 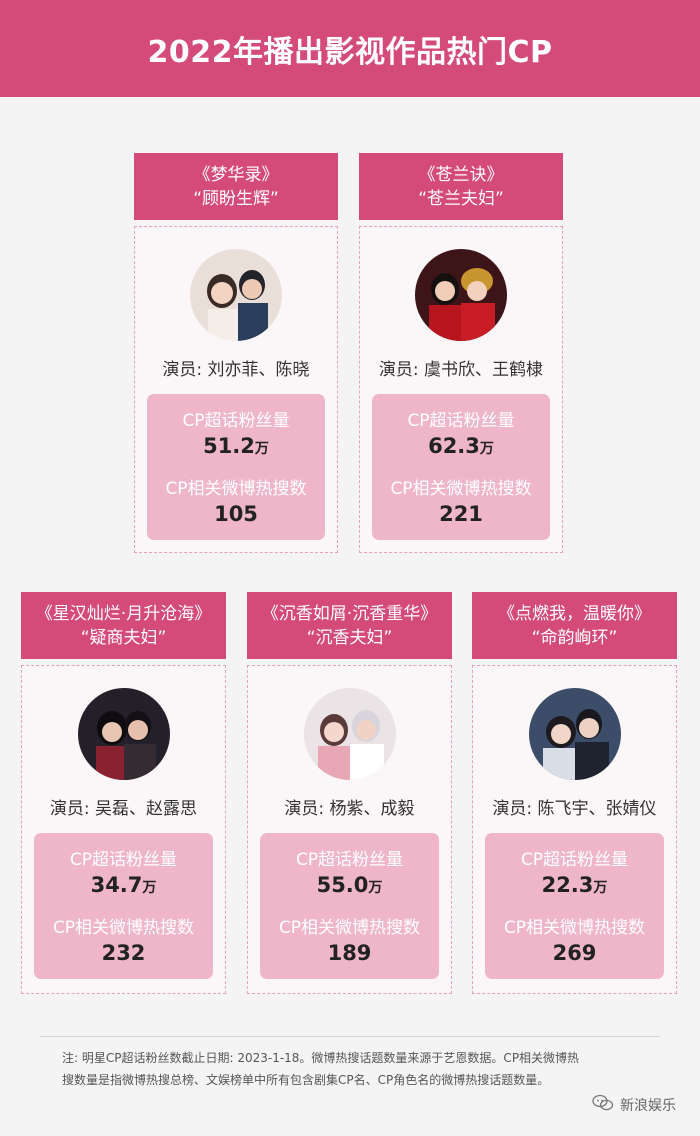 I want to click on card-header: 《梦华录》 “顾盼生辉”, so click(x=236, y=186).